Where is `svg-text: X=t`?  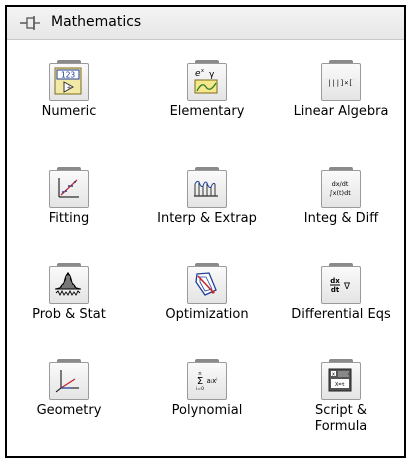 svg-text: X=t is located at coordinates (340, 385).